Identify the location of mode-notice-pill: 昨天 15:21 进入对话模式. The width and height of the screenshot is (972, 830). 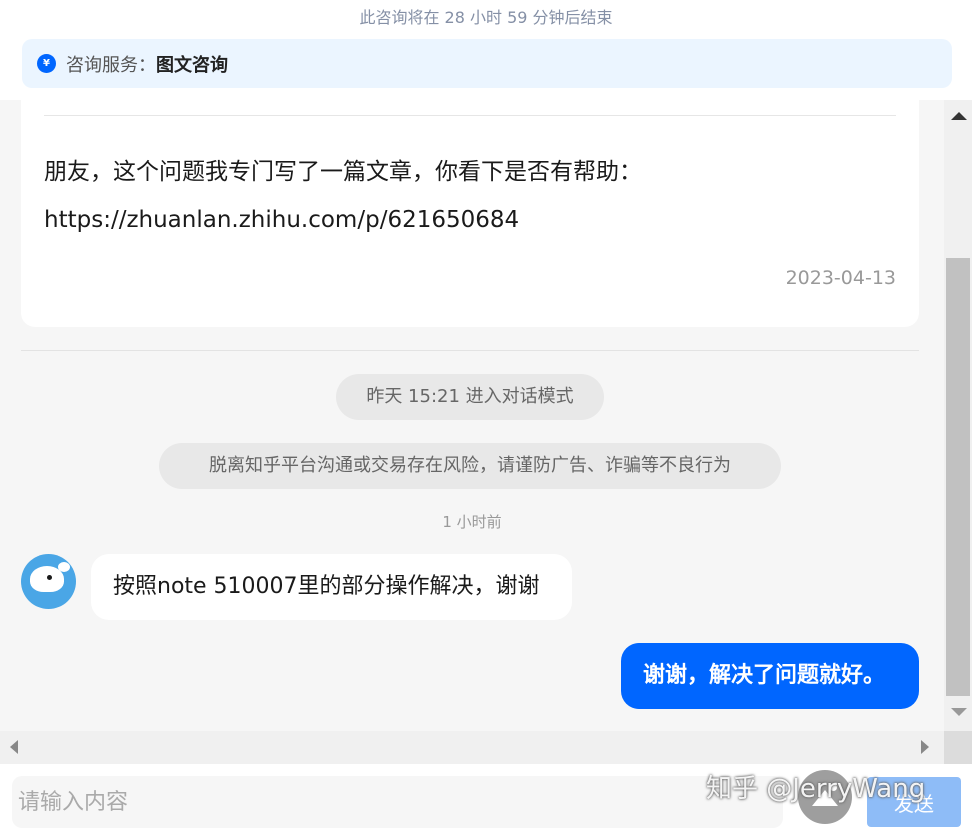
(470, 397).